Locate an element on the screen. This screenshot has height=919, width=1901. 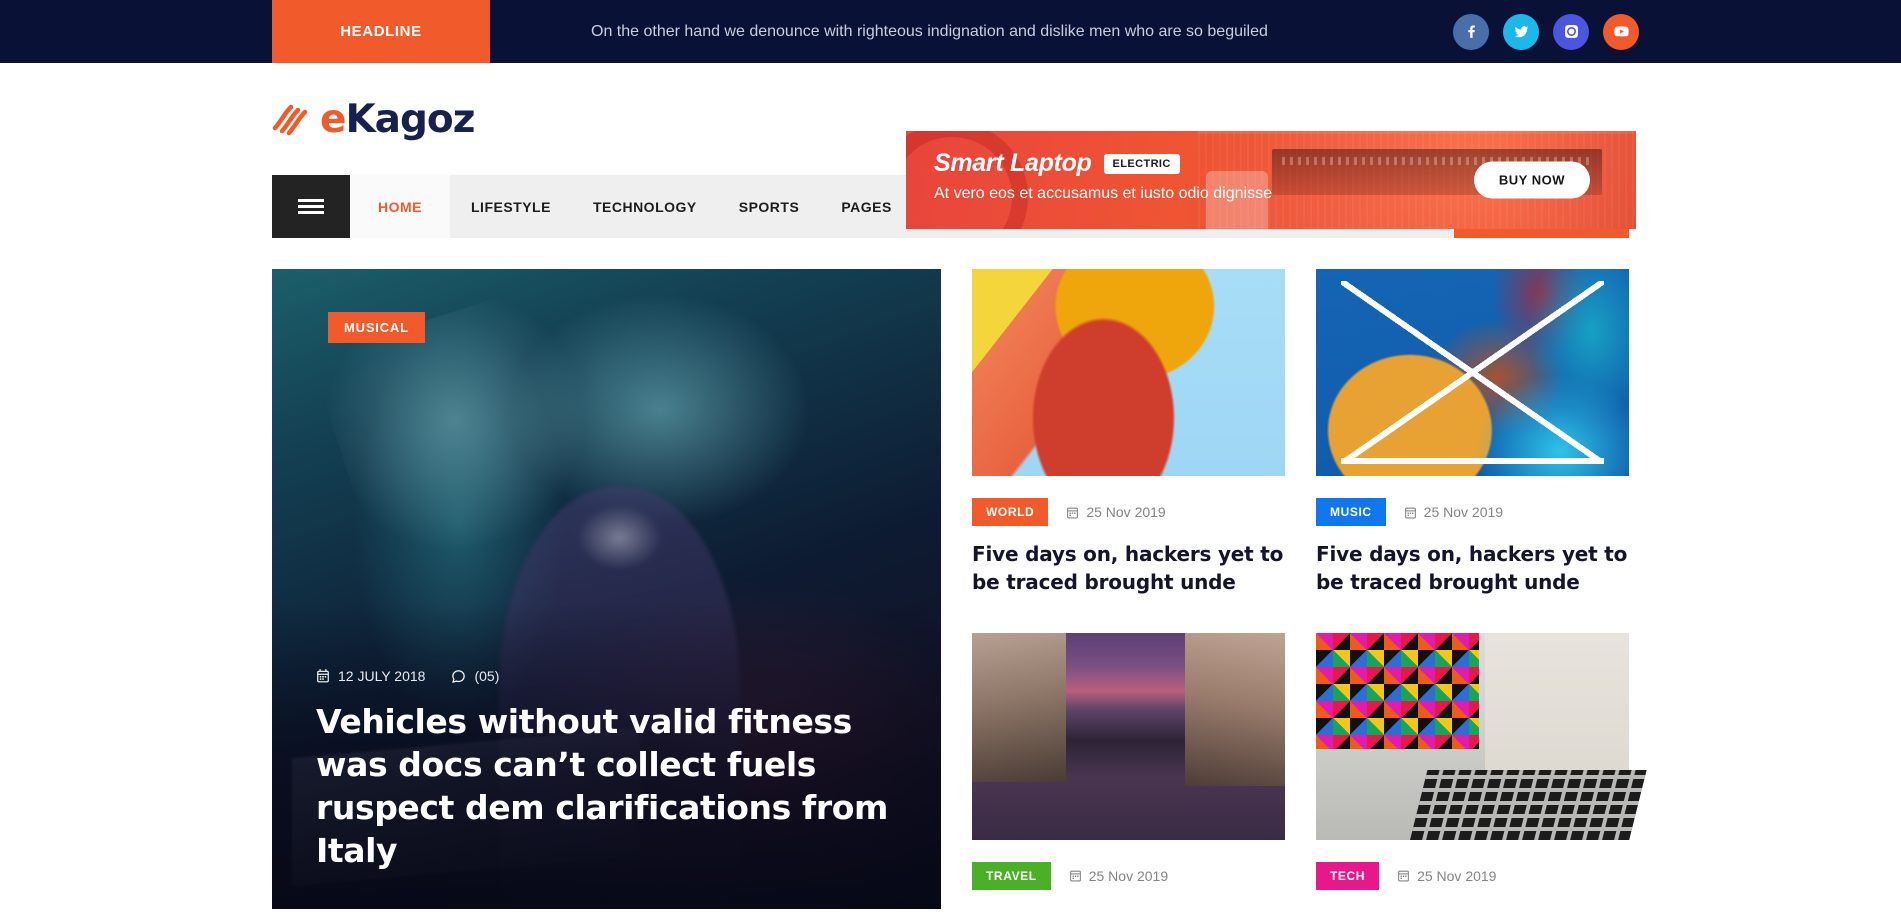
nav-item-sports: SPORTS is located at coordinates (769, 206).